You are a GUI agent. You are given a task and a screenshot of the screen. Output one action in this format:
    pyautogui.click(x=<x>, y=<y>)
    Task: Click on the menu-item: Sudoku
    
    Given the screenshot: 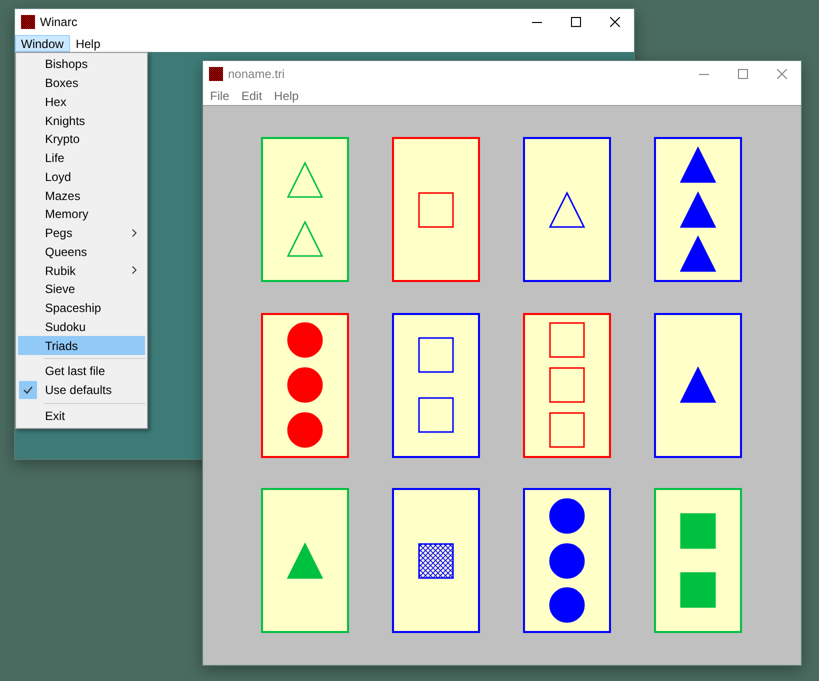 What is the action you would take?
    pyautogui.click(x=81, y=327)
    